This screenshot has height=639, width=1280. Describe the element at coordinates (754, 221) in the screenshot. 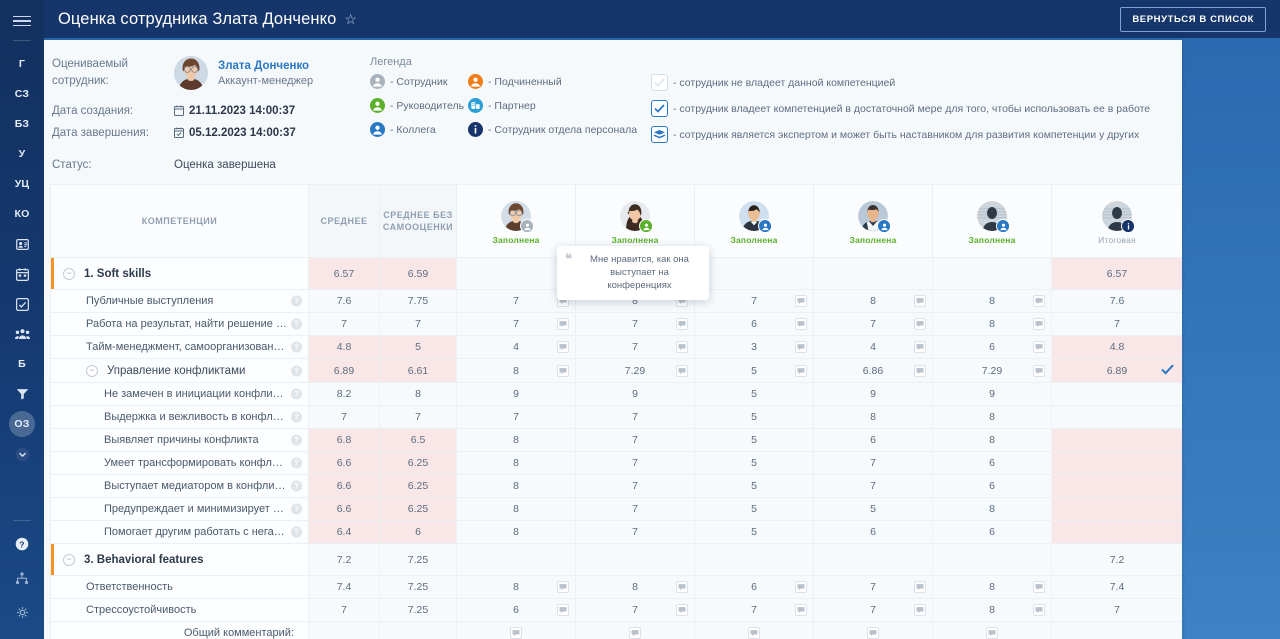

I see `col-header-rater-r3: Заполнена` at that location.